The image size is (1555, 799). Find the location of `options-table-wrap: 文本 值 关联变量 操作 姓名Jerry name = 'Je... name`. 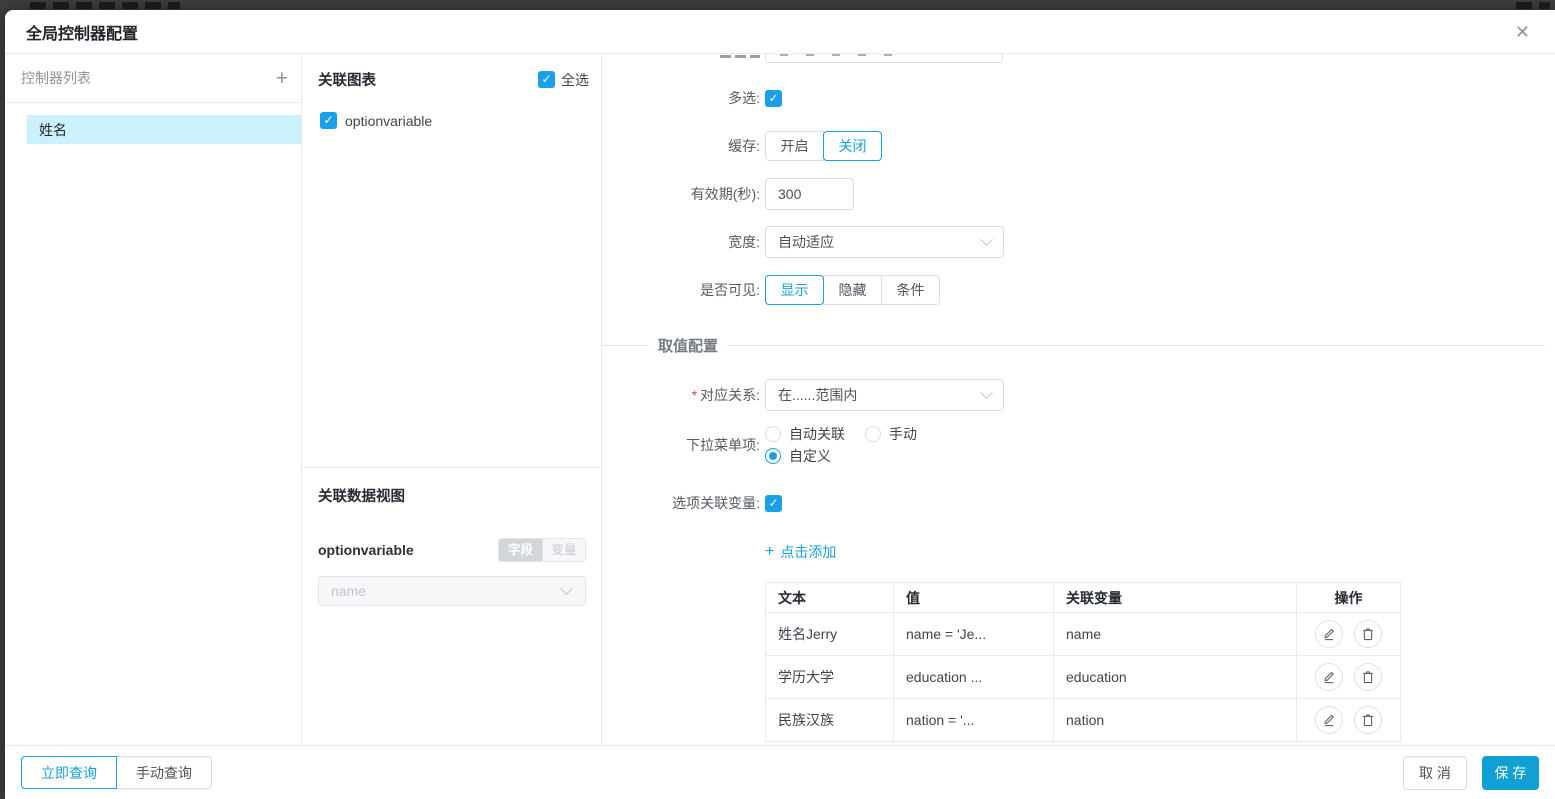

options-table-wrap: 文本 值 关联变量 操作 姓名Jerry name = 'Je... name is located at coordinates (1083, 662).